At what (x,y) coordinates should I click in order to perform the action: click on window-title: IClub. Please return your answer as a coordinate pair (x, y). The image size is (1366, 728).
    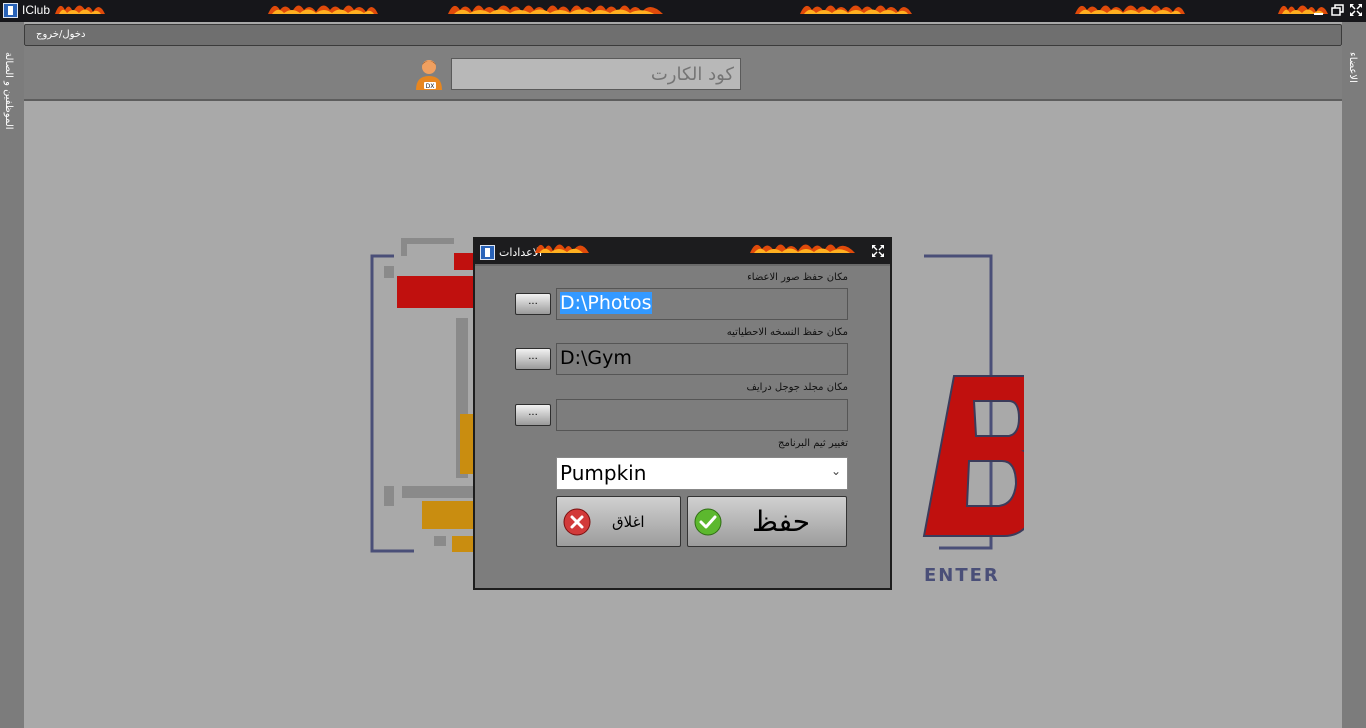
    Looking at the image, I should click on (36, 10).